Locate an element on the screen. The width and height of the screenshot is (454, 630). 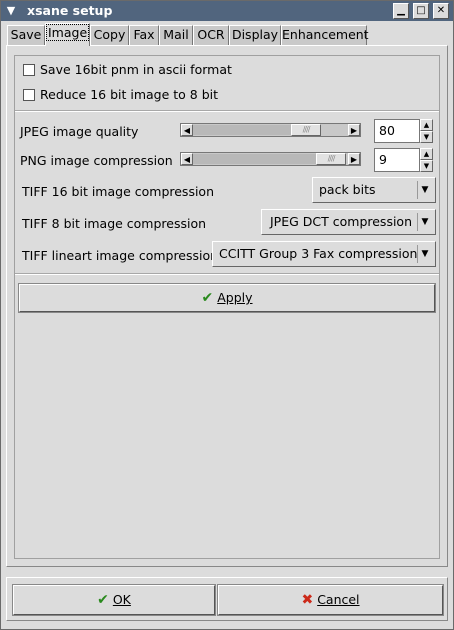
jpeg-quality-label: JPEG image quality is located at coordinates (79, 131).